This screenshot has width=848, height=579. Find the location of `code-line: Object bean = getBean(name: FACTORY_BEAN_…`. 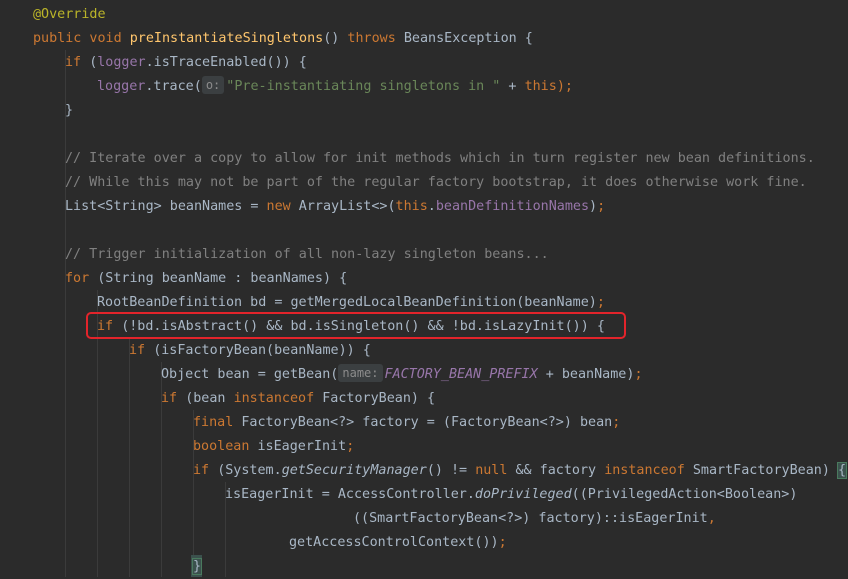

code-line: Object bean = getBean(name: FACTORY_BEAN_… is located at coordinates (402, 375).